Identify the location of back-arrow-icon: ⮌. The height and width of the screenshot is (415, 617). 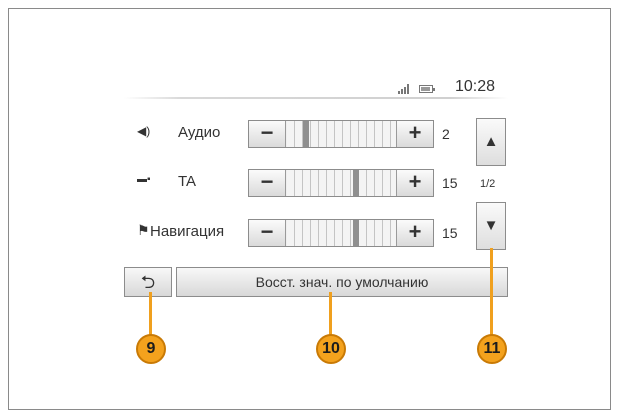
(148, 282).